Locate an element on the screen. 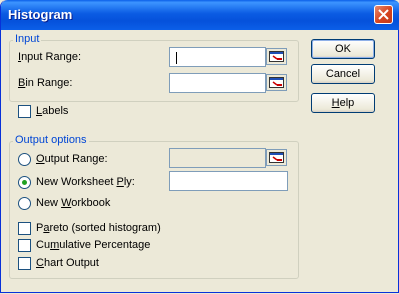 The width and height of the screenshot is (399, 294). title-bar: Histogram is located at coordinates (200, 15).